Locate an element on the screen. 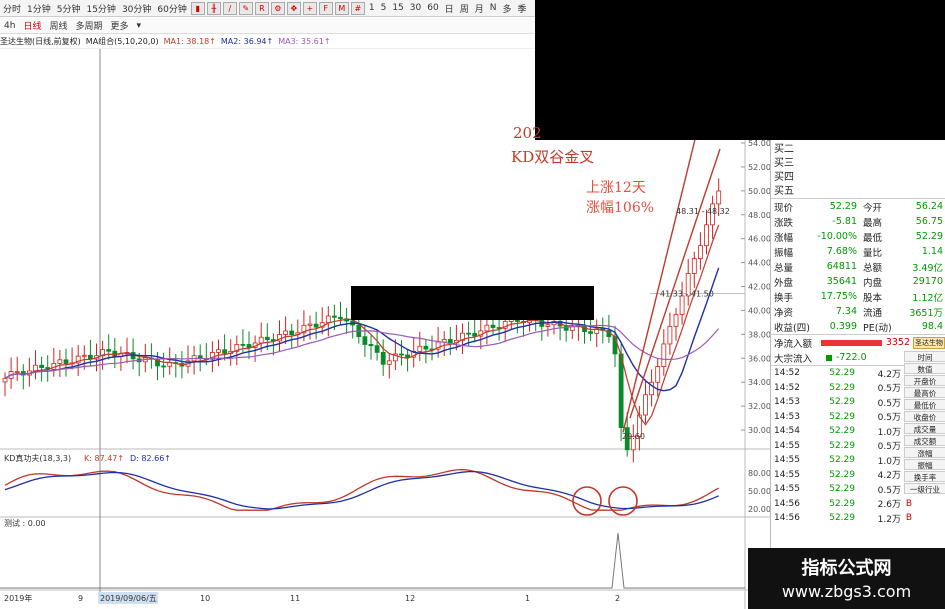 The image size is (945, 609). side-button: 一级行业 is located at coordinates (924, 488).